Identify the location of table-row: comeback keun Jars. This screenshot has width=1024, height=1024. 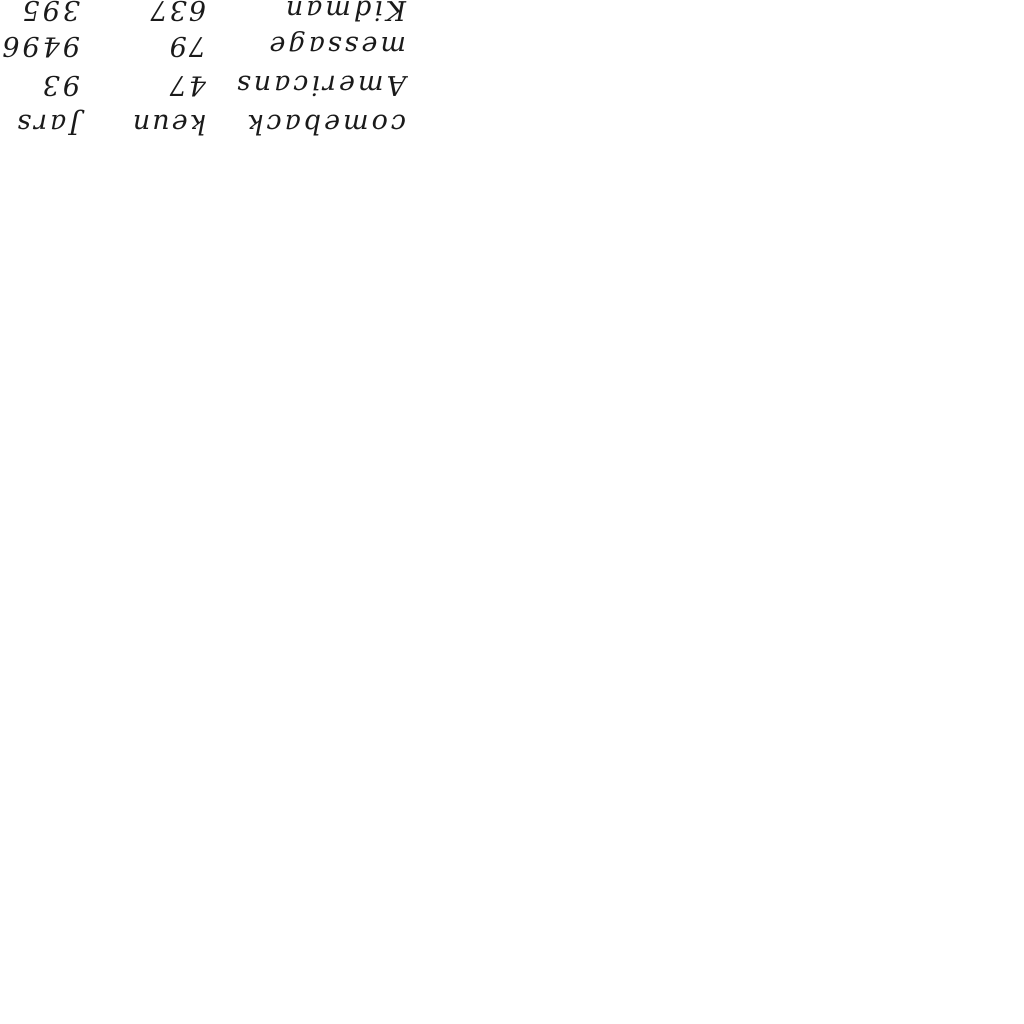
(210, 123).